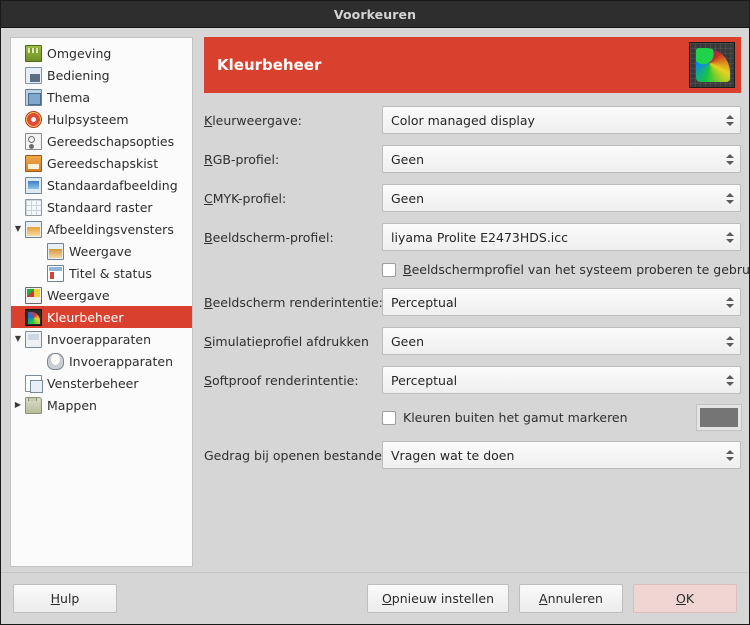  I want to click on sidebar-item-vensterbeheer: Vensterbeheer, so click(101, 383).